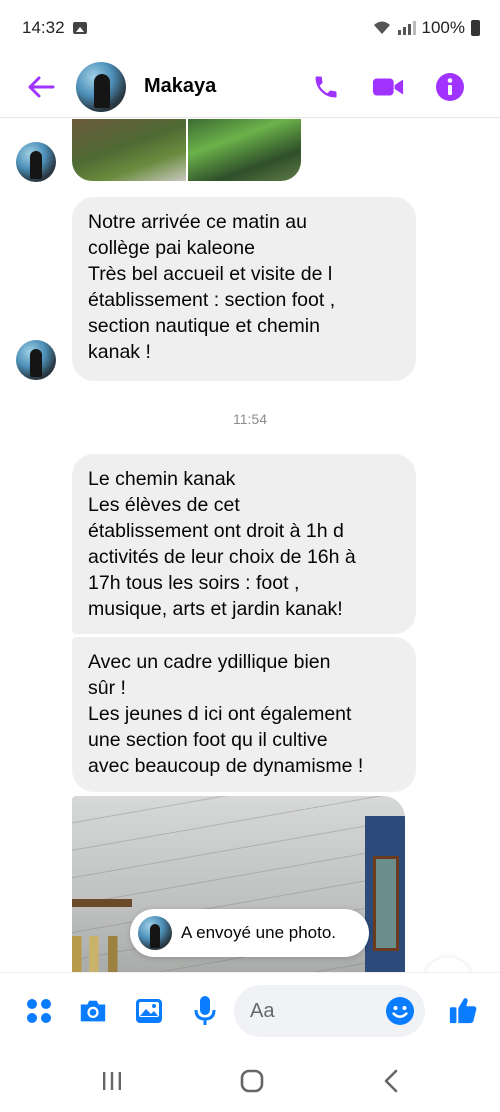  I want to click on back-arrow-icon, so click(41, 86).